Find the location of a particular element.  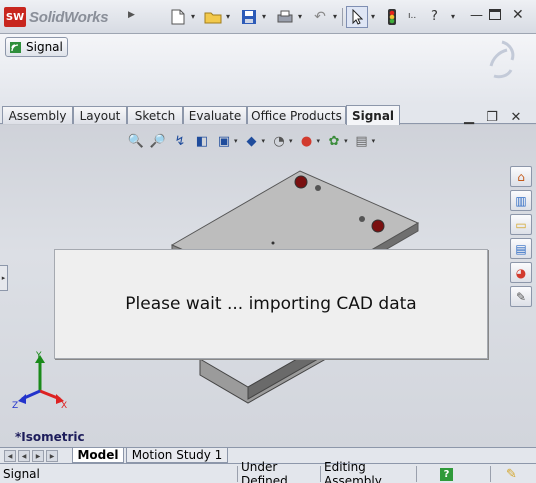

toolbar-separator is located at coordinates (342, 17).